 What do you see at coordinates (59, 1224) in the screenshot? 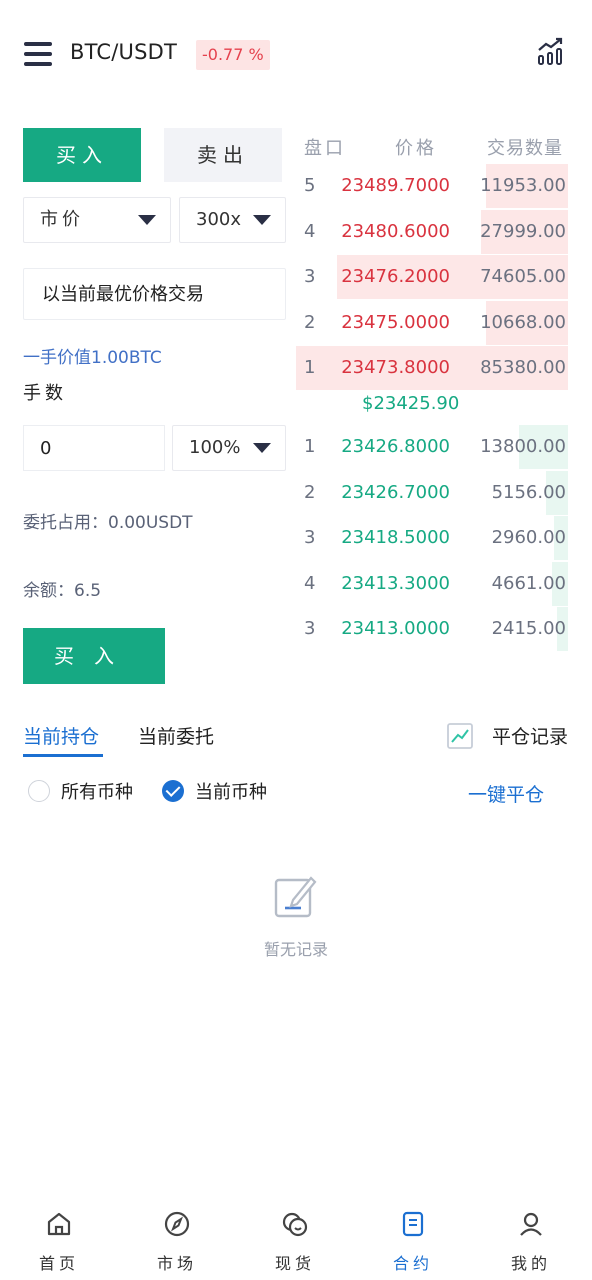
I see `home-icon` at bounding box center [59, 1224].